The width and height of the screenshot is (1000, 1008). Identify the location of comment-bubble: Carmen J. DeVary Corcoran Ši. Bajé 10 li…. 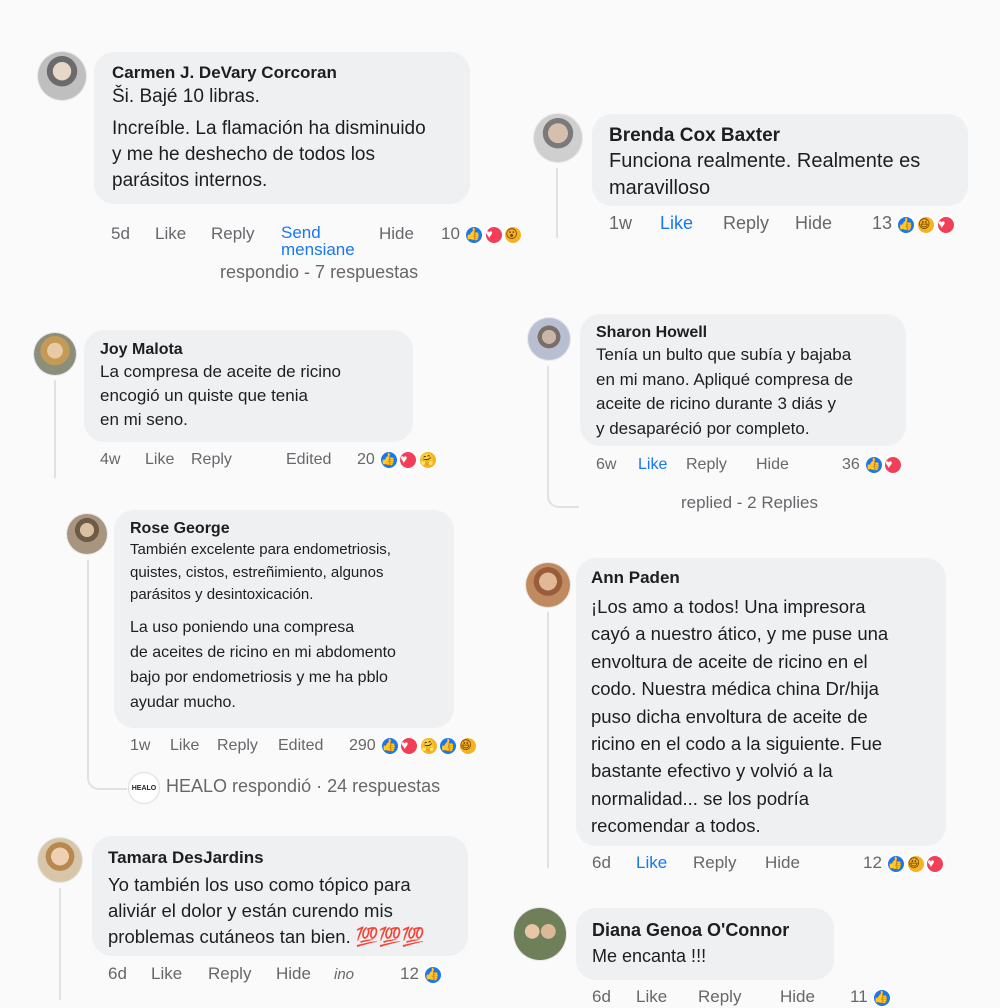
(282, 128).